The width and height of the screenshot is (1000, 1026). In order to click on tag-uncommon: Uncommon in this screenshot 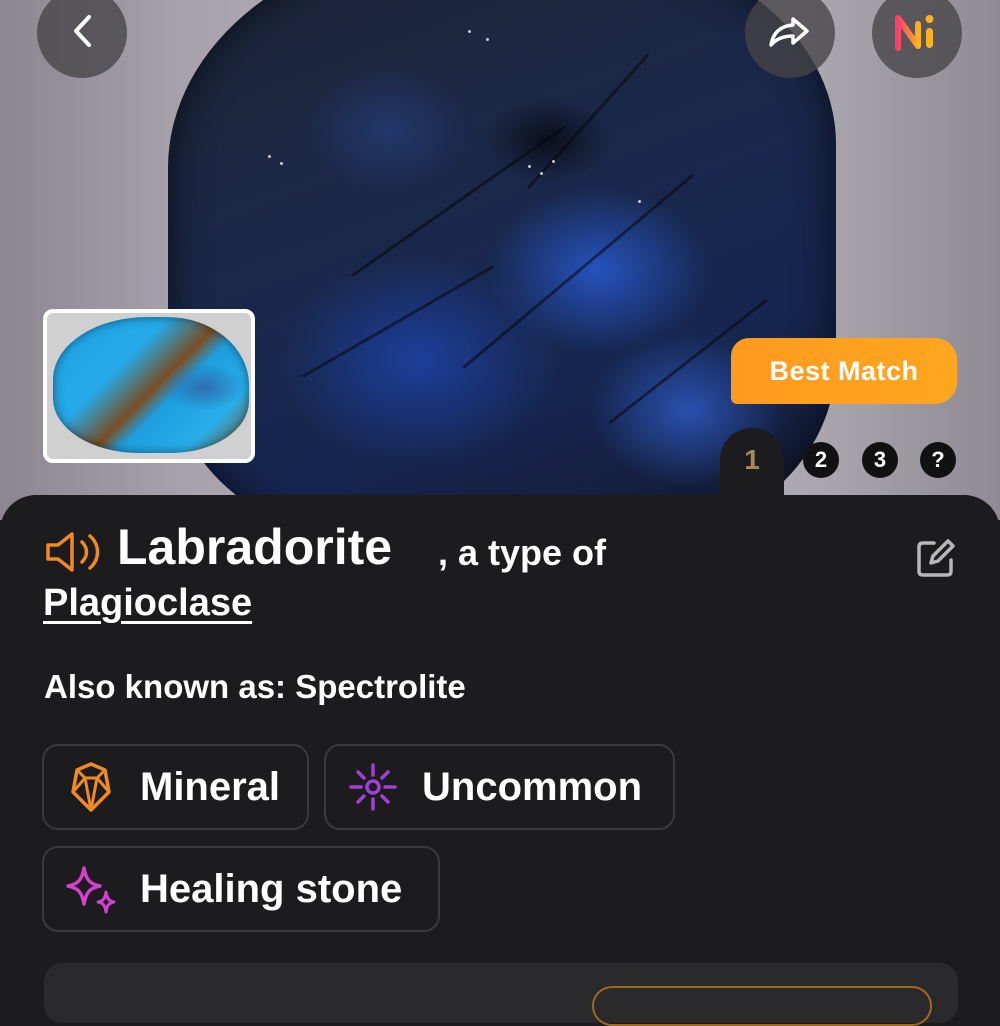, I will do `click(499, 787)`.